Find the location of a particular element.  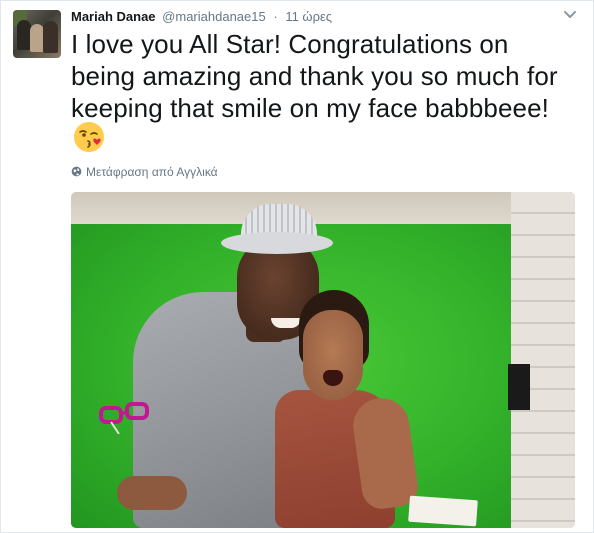

author-handle: @mariahdanae15 is located at coordinates (214, 16).